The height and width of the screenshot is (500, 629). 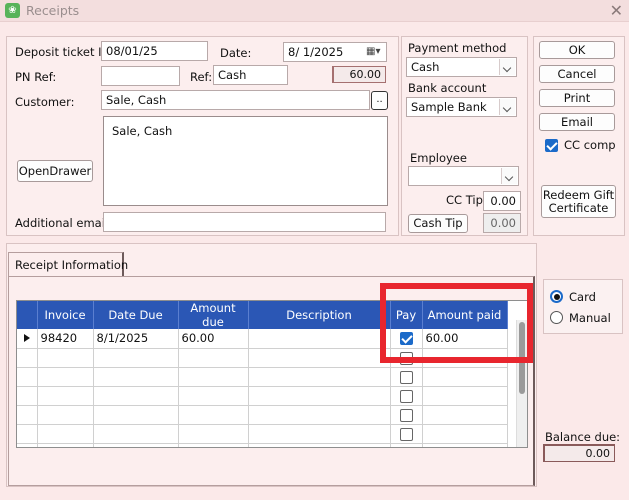 What do you see at coordinates (590, 145) in the screenshot?
I see `cc-comp-label: CC comp` at bounding box center [590, 145].